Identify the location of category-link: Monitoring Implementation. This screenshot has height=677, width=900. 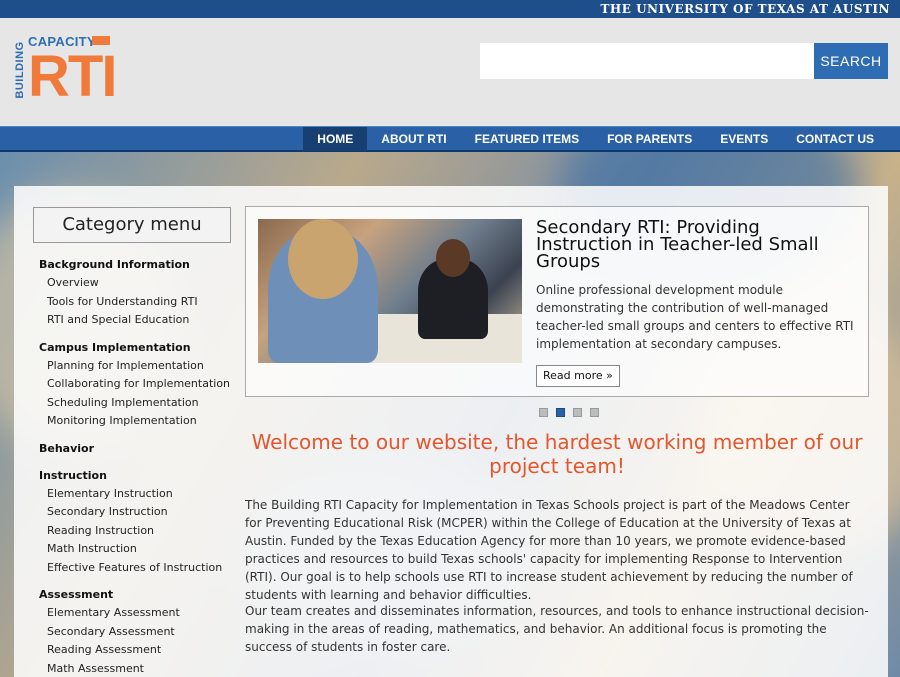
(139, 421).